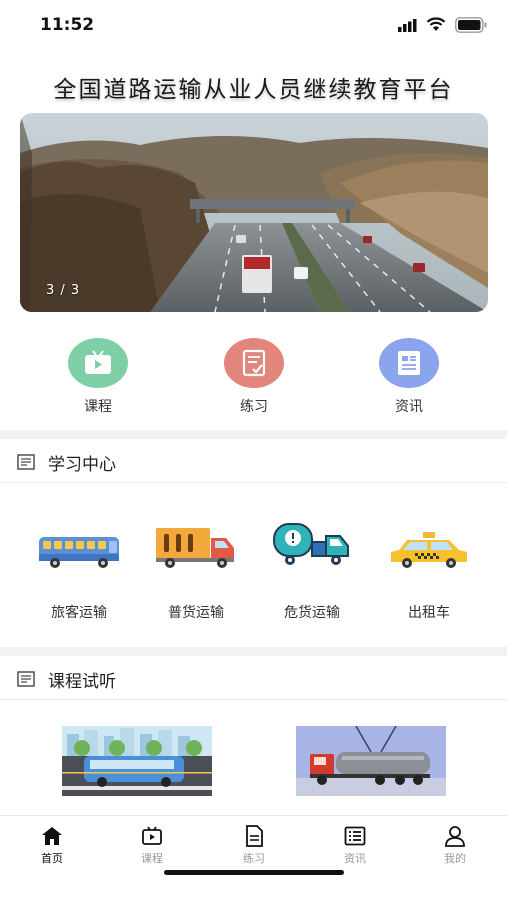 The image size is (507, 900). Describe the element at coordinates (254, 407) in the screenshot. I see `quick-nav-label: 练习` at that location.